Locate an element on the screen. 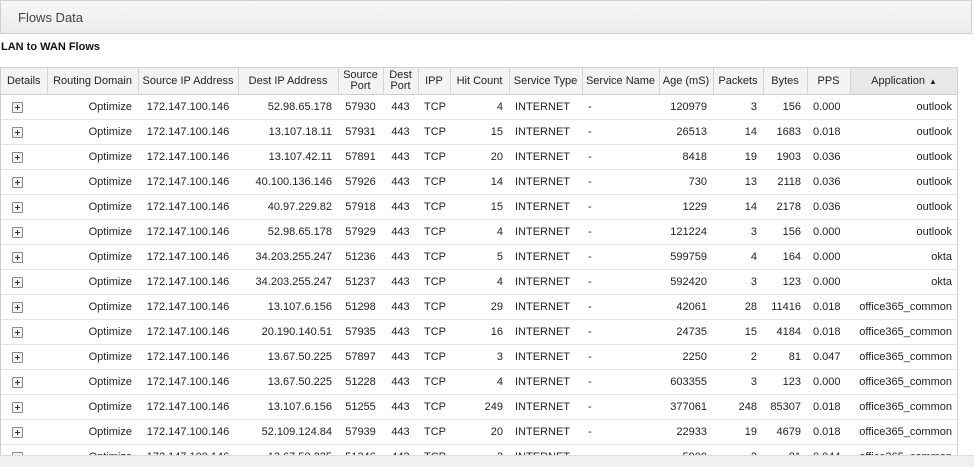 This screenshot has height=467, width=974. age-cell: 42061 is located at coordinates (686, 307).